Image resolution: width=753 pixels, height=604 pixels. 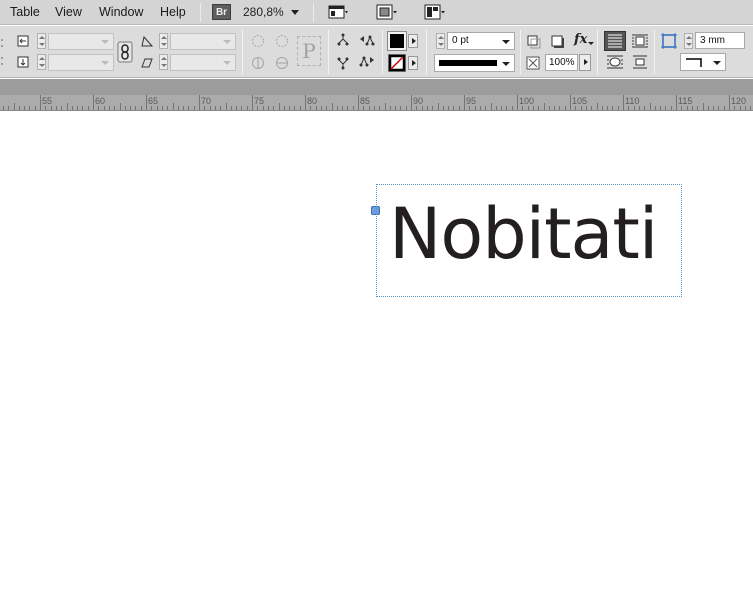 I want to click on stroke-swatch, so click(x=397, y=63).